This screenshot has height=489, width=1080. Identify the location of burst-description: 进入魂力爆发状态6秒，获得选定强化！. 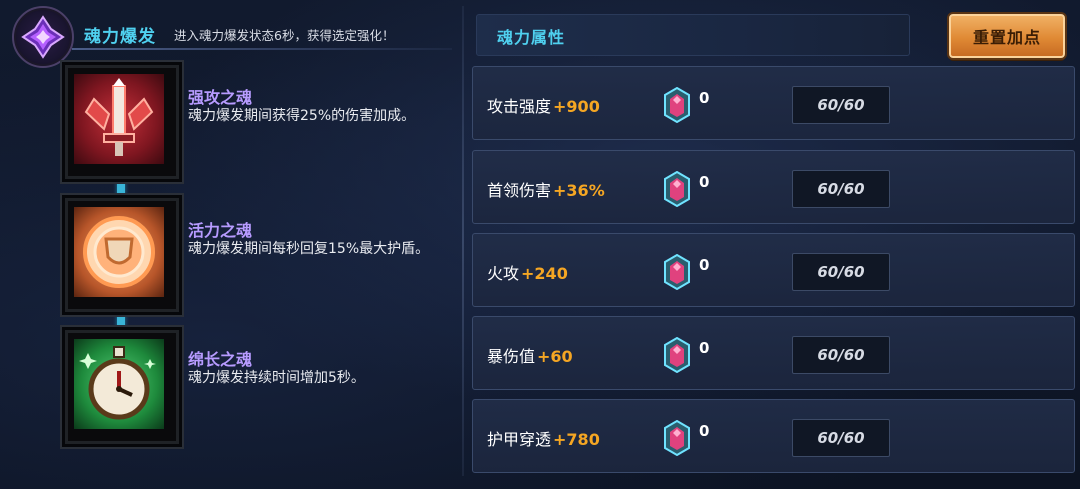
(284, 35).